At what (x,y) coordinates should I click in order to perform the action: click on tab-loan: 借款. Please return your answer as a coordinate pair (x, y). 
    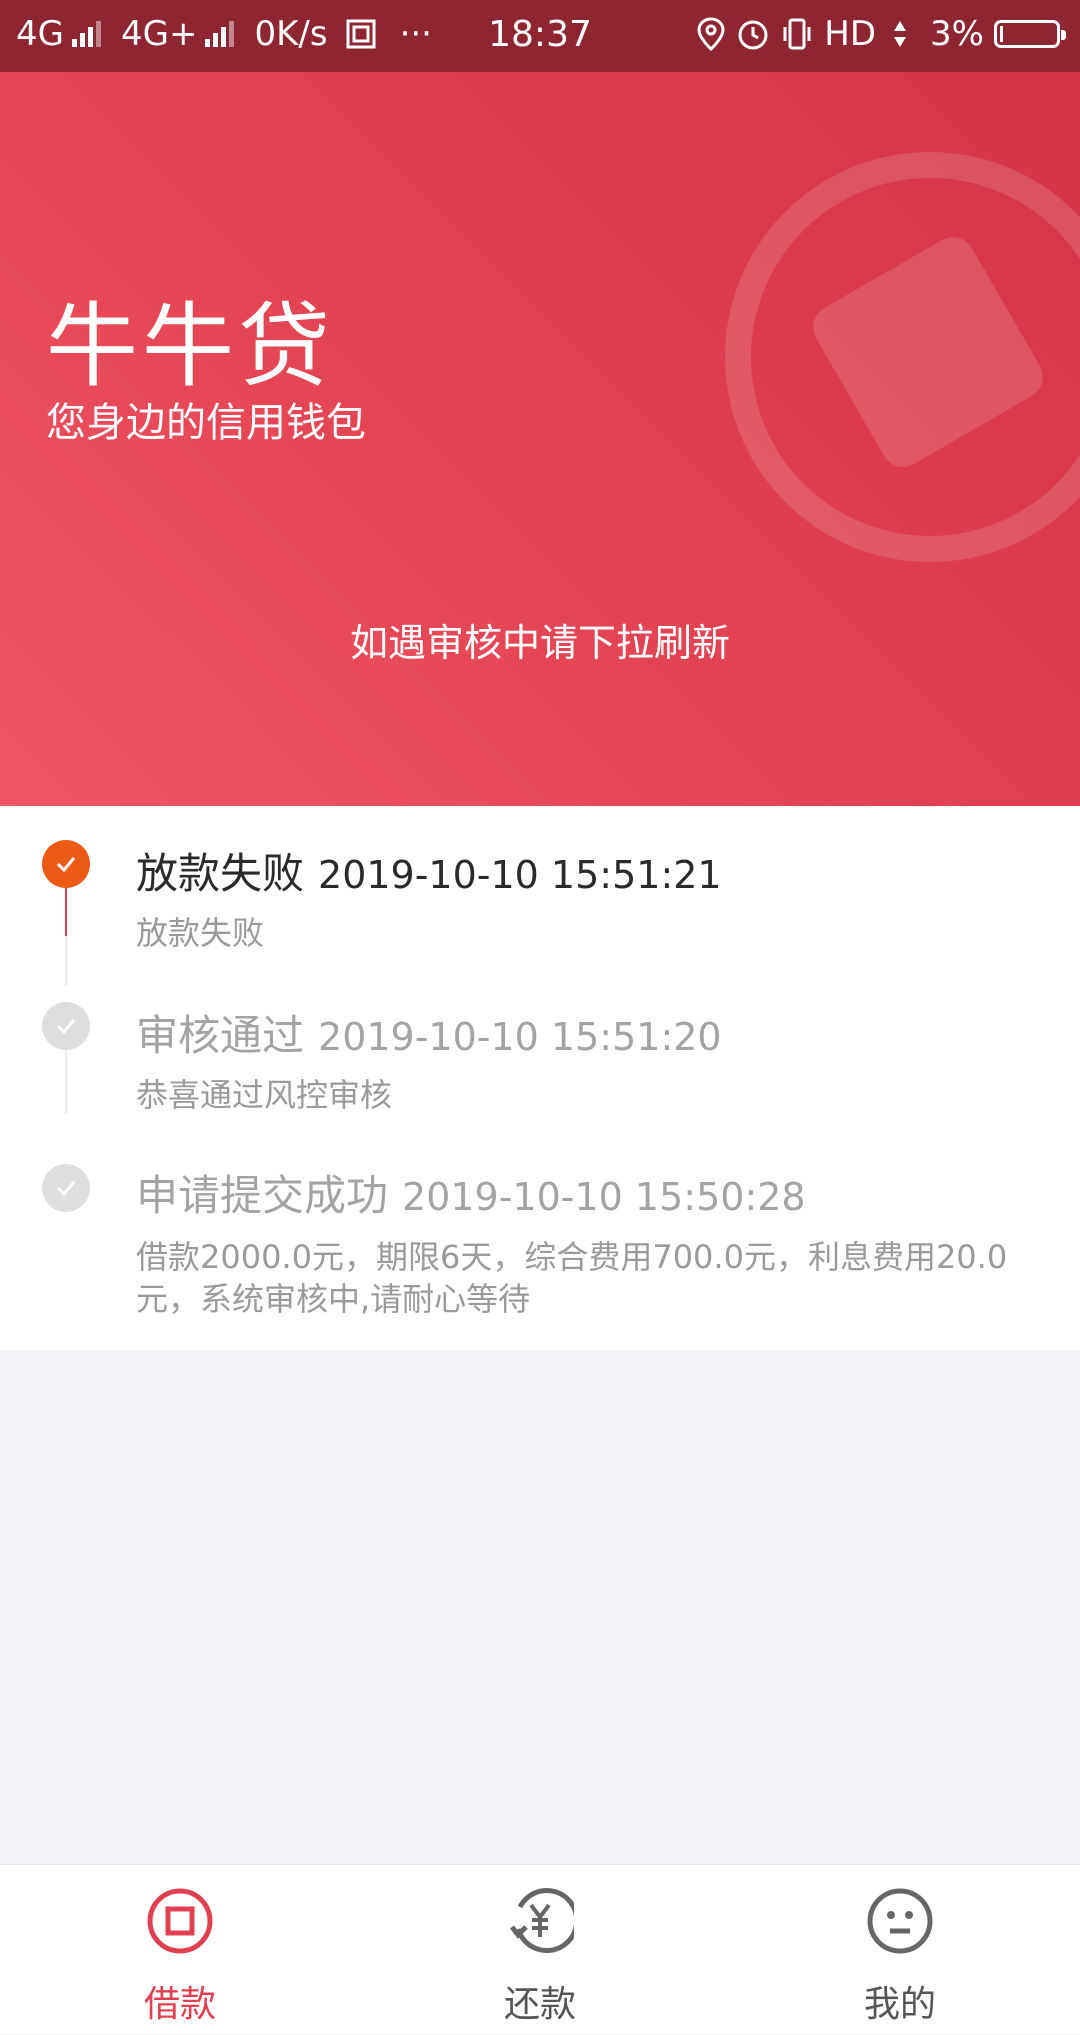
    Looking at the image, I should click on (180, 1950).